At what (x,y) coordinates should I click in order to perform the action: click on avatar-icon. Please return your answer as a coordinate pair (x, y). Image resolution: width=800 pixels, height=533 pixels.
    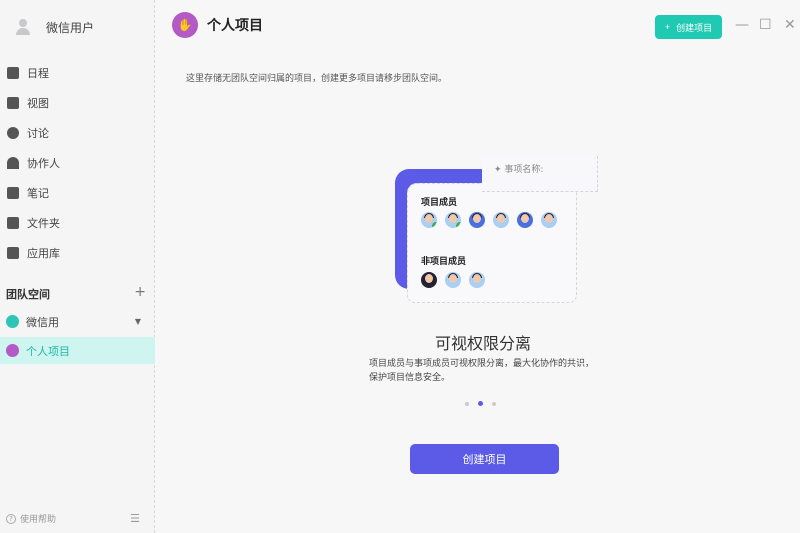
    Looking at the image, I should click on (23, 27).